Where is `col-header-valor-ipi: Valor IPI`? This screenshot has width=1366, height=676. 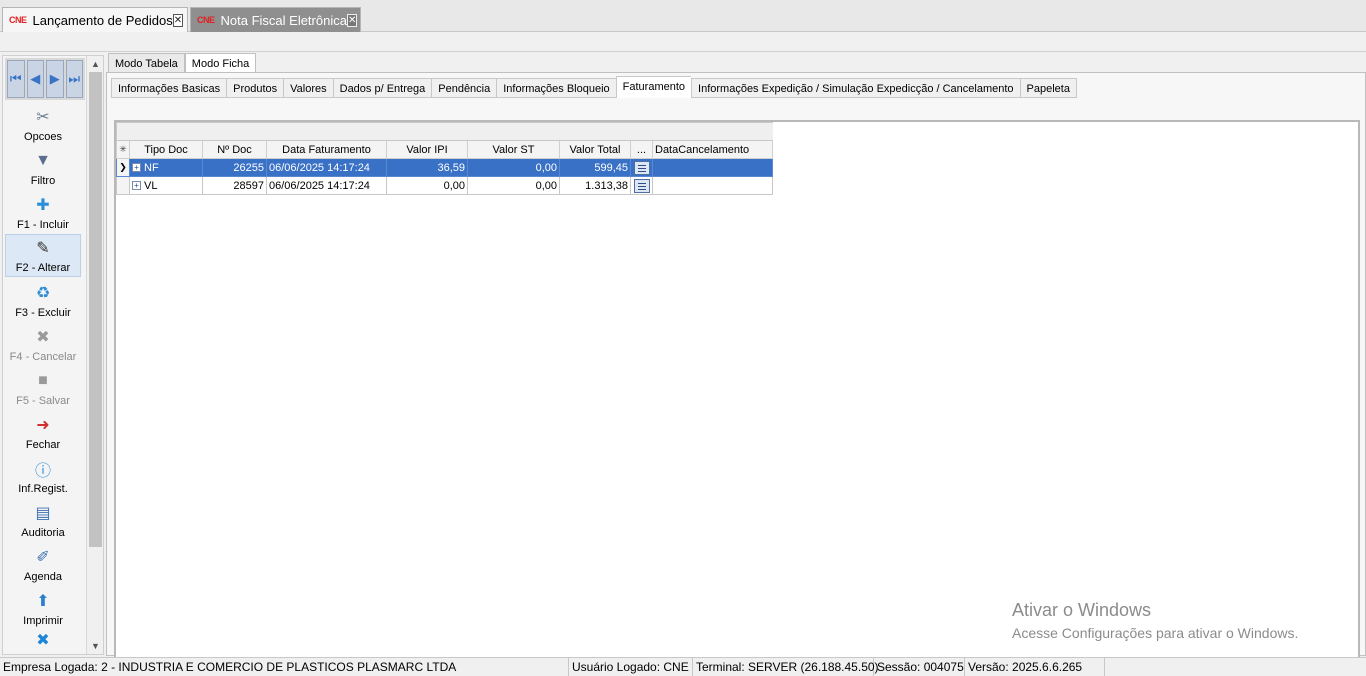
col-header-valor-ipi: Valor IPI is located at coordinates (427, 149).